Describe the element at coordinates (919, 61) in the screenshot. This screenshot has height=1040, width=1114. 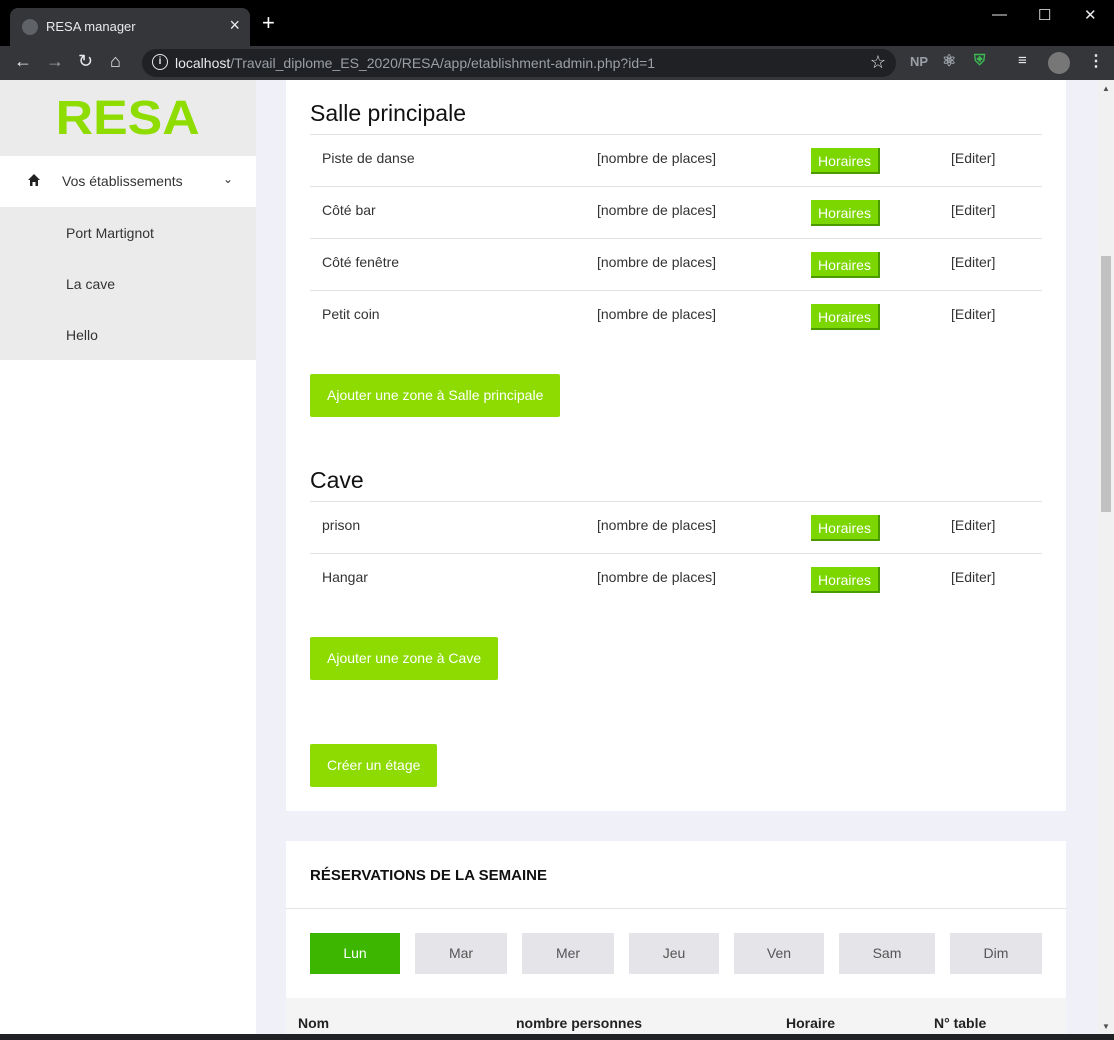
I see `np-extension-icon: NP` at that location.